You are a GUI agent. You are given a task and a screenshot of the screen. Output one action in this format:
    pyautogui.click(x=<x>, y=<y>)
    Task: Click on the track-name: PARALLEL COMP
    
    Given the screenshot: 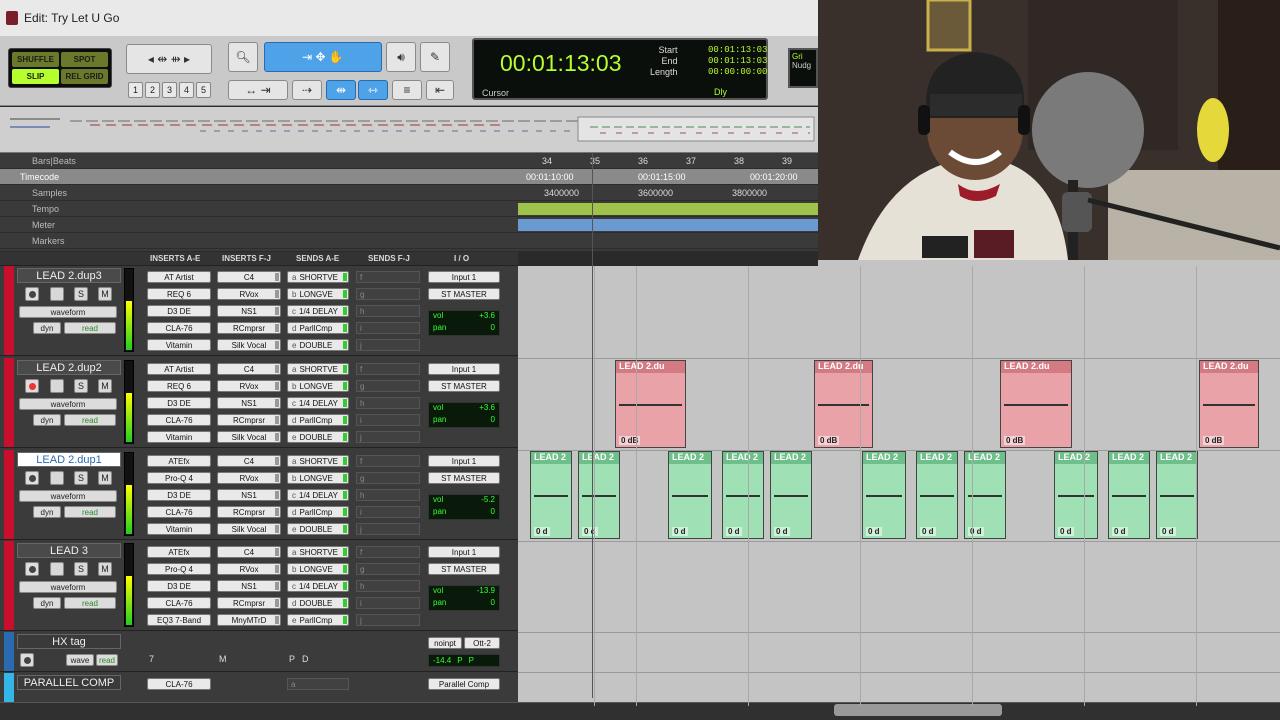 What is the action you would take?
    pyautogui.click(x=69, y=682)
    